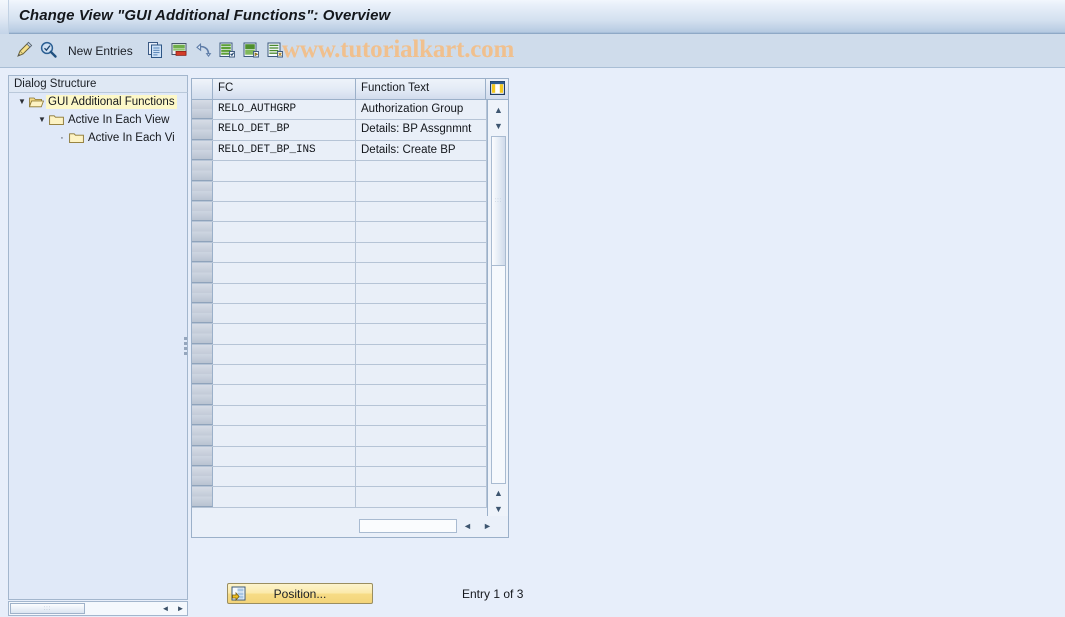 This screenshot has height=617, width=1065. What do you see at coordinates (48, 51) in the screenshot?
I see `check-entries-button` at bounding box center [48, 51].